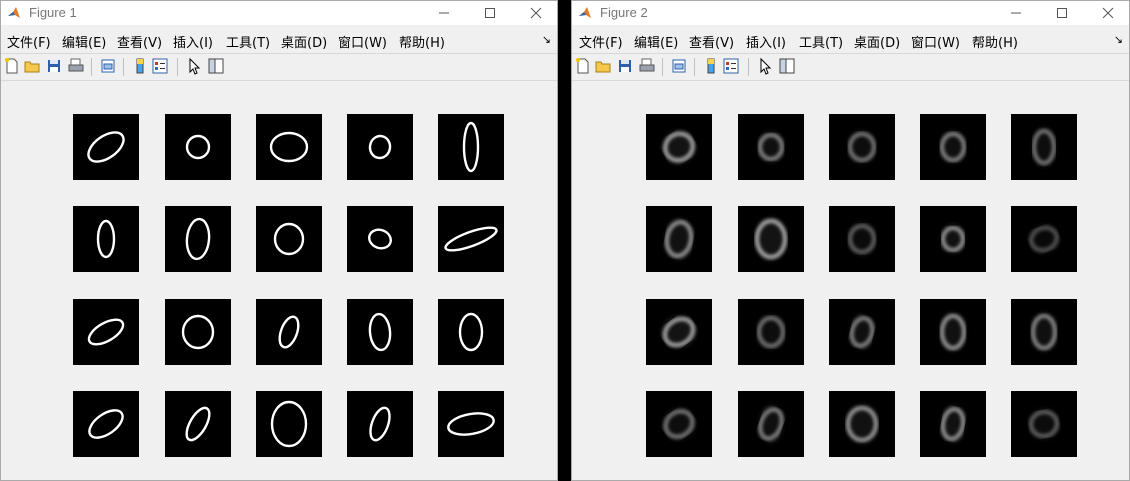 The width and height of the screenshot is (1130, 481). What do you see at coordinates (850, 13) in the screenshot?
I see `figure2-titlebar: Figure 2` at bounding box center [850, 13].